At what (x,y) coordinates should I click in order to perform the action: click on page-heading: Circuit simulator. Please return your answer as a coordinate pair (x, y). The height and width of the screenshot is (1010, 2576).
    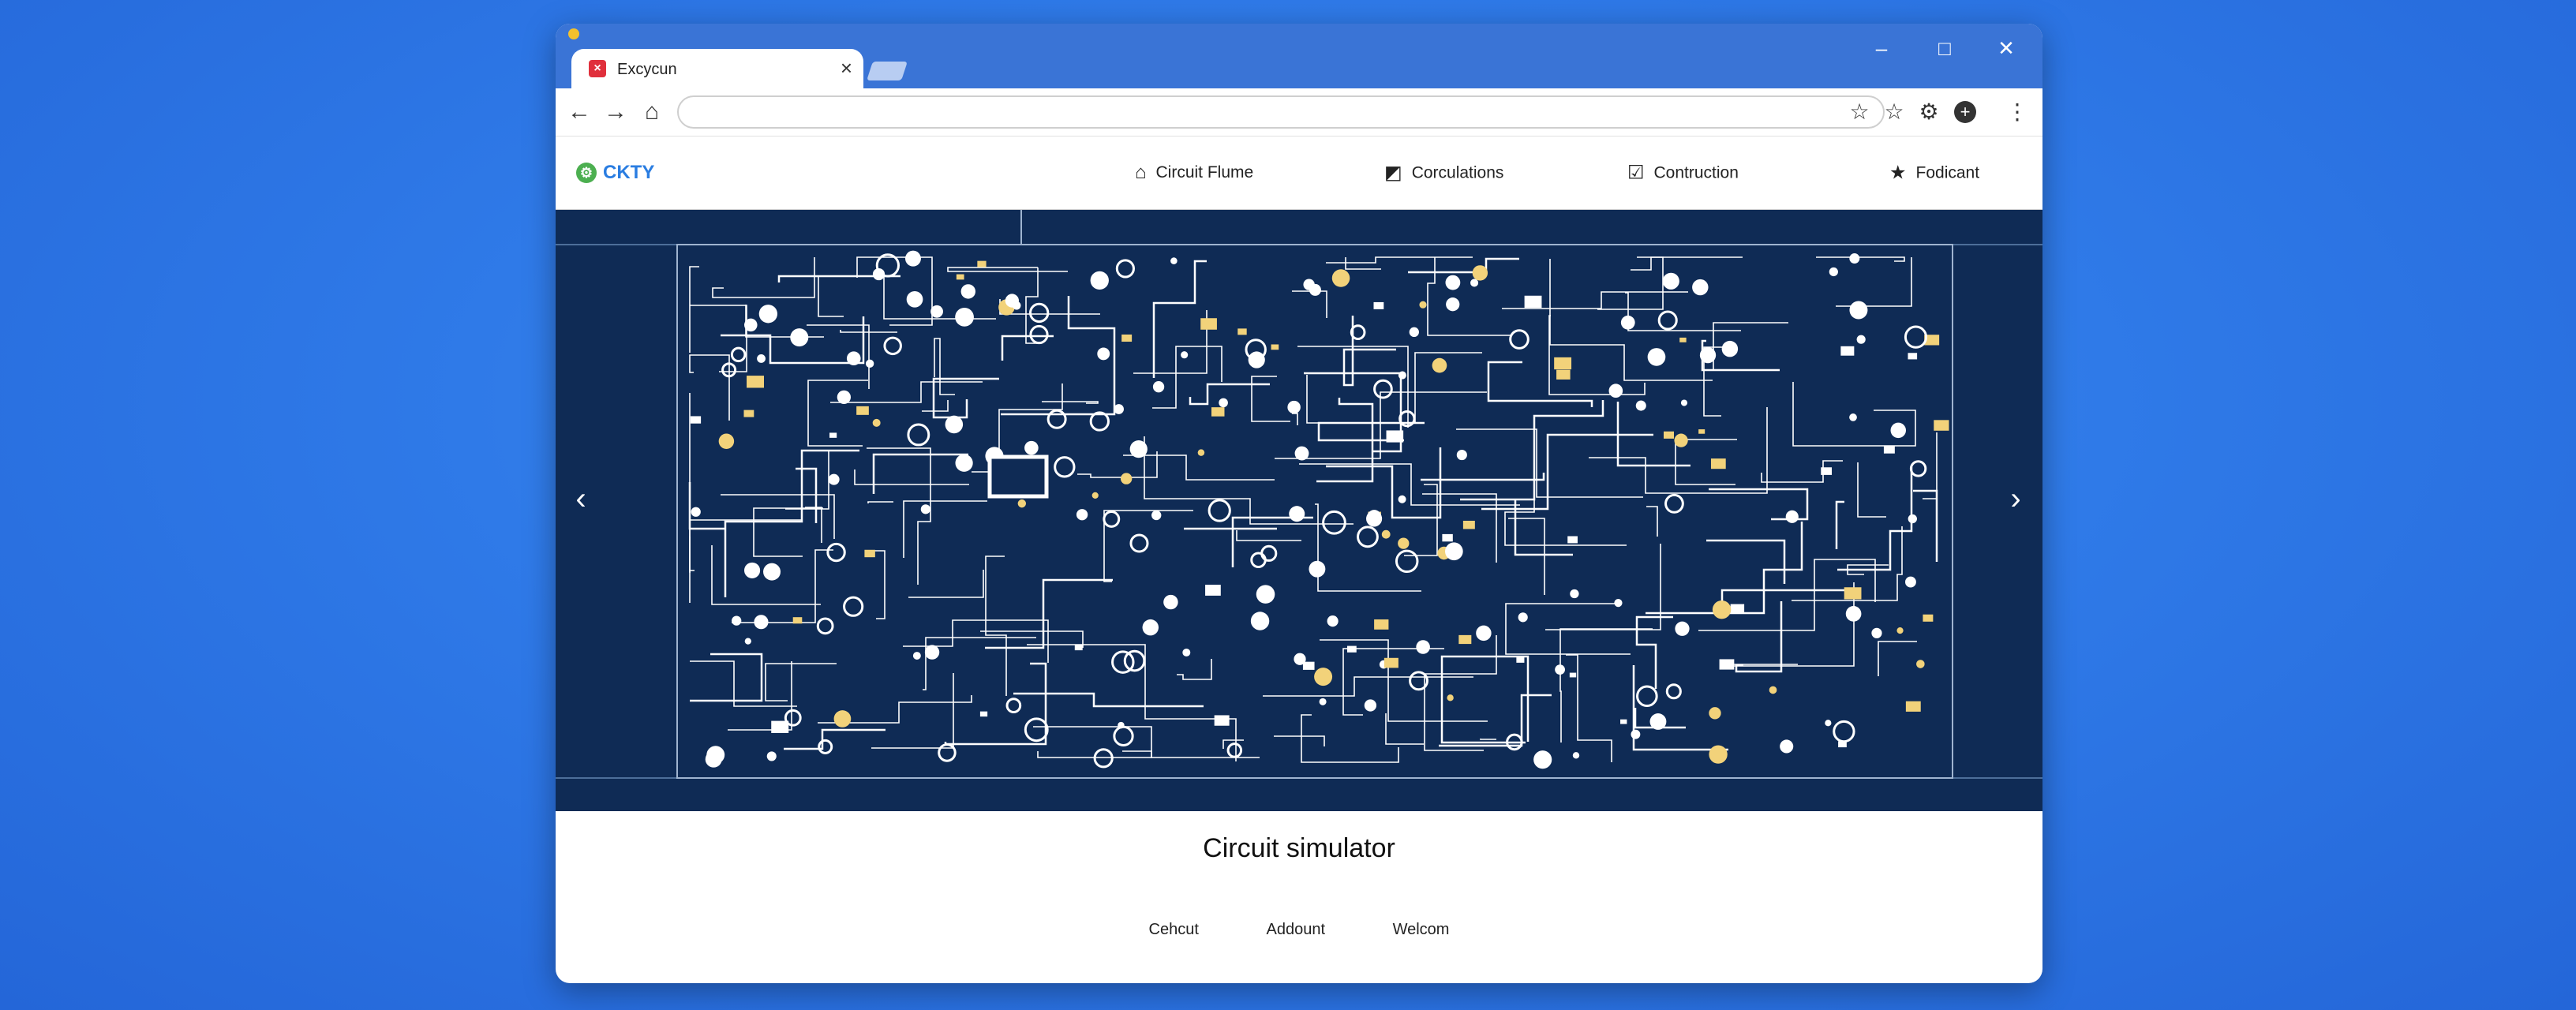
    Looking at the image, I should click on (1299, 848).